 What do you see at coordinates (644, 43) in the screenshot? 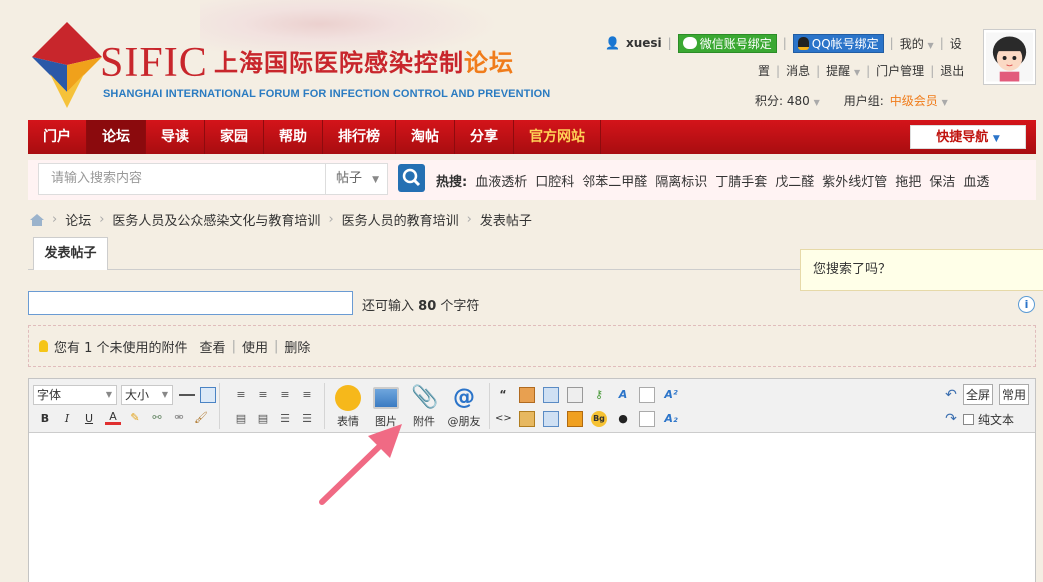
I see `username-link: xuesi` at bounding box center [644, 43].